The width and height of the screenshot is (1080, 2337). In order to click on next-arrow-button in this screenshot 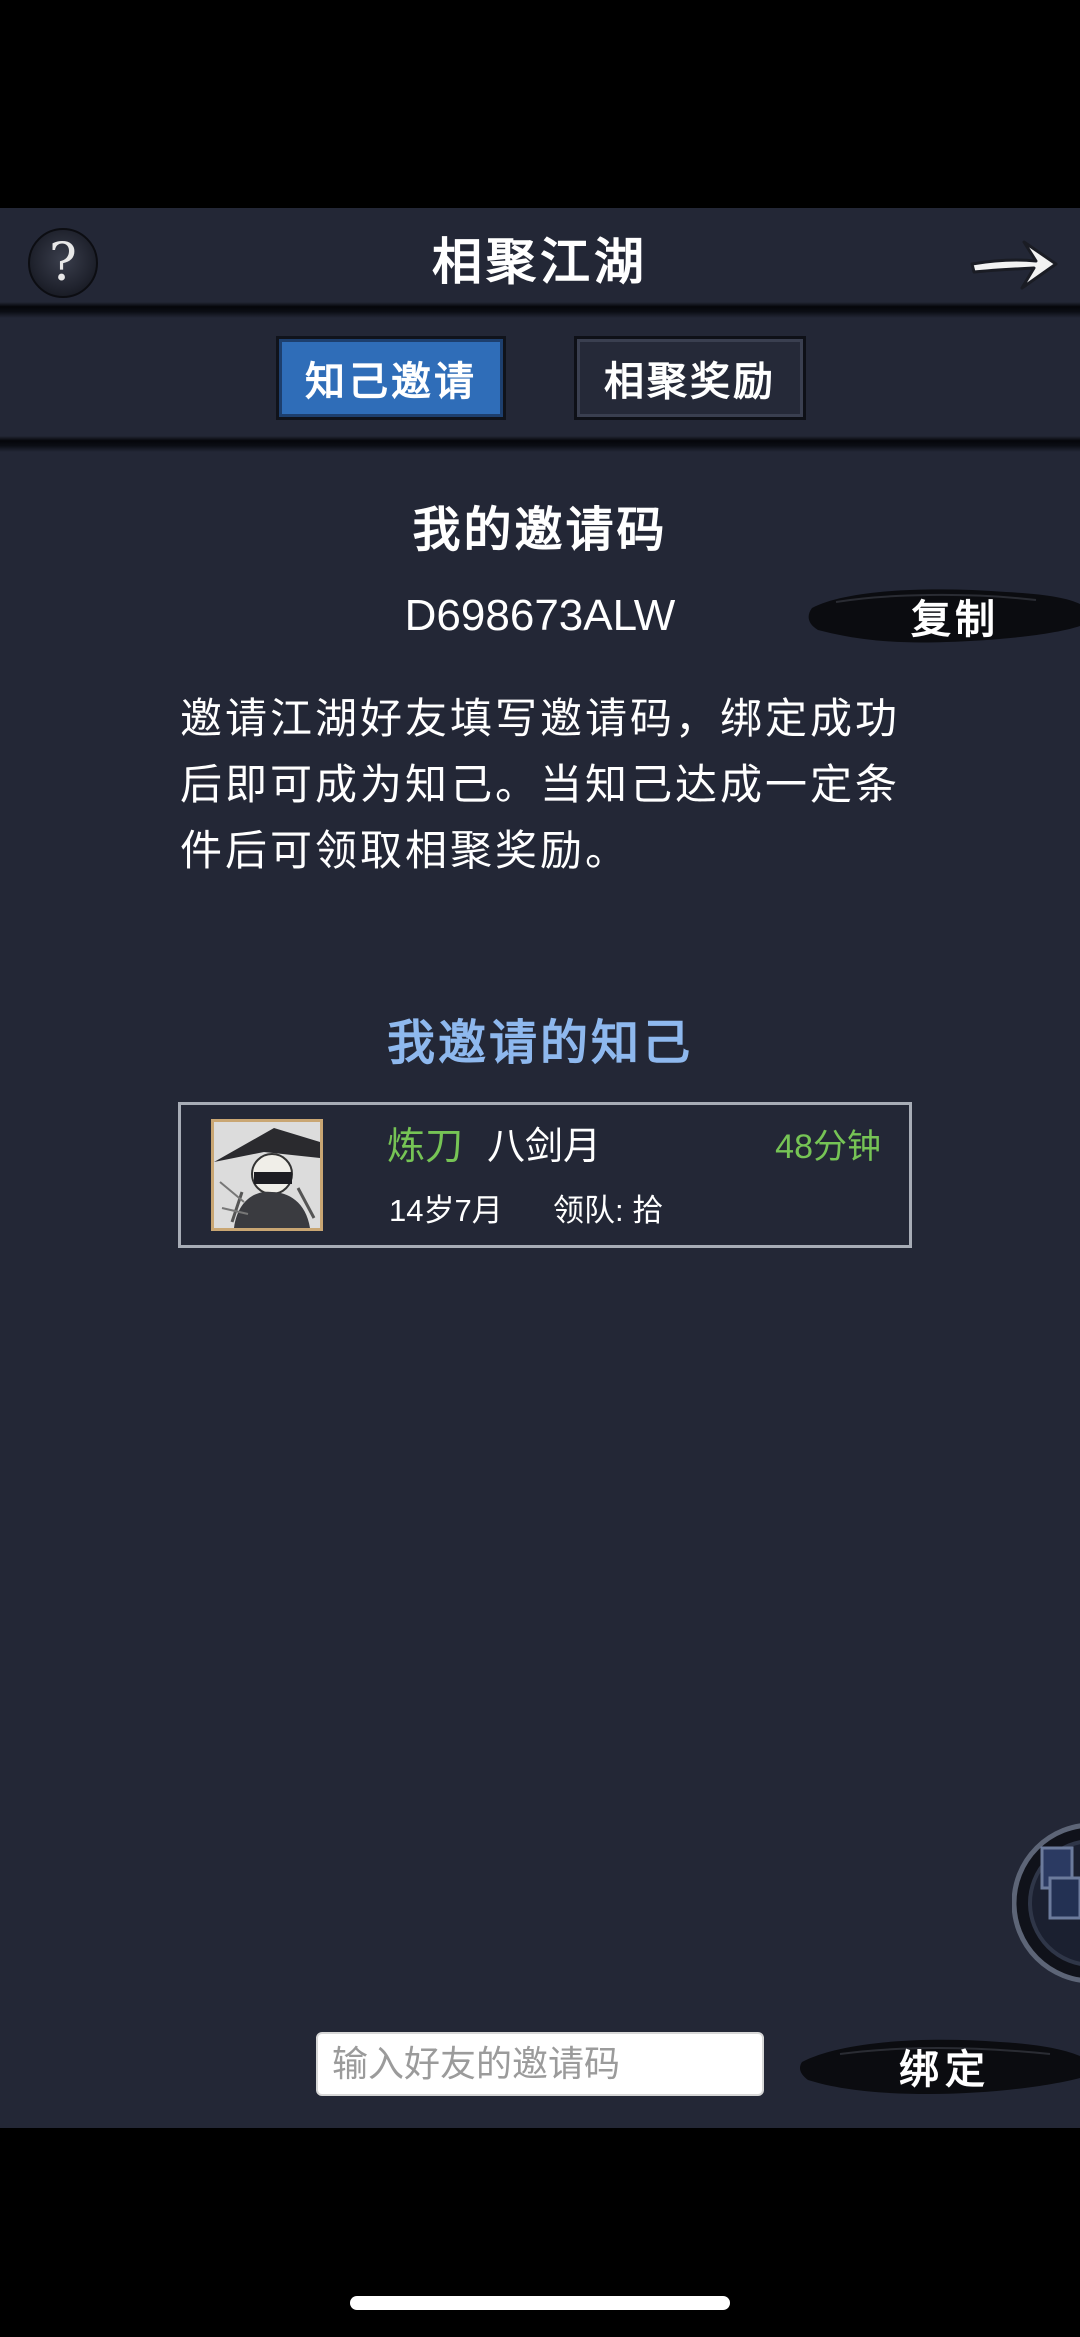, I will do `click(1014, 262)`.